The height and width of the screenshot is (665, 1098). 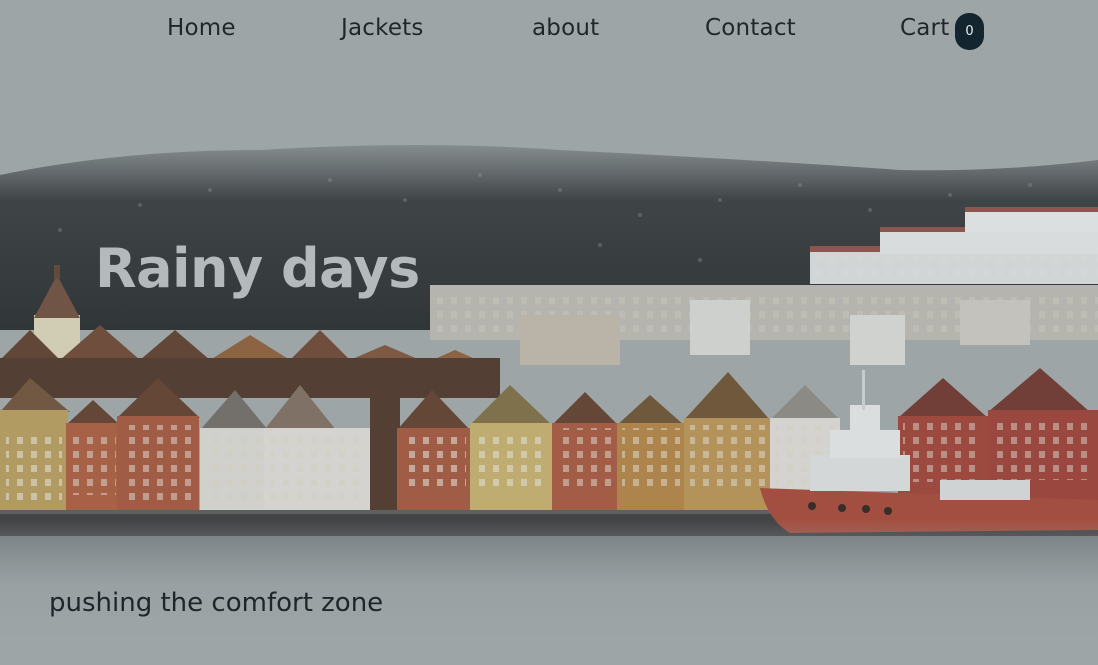 What do you see at coordinates (750, 28) in the screenshot?
I see `nav-link-contact: Contact` at bounding box center [750, 28].